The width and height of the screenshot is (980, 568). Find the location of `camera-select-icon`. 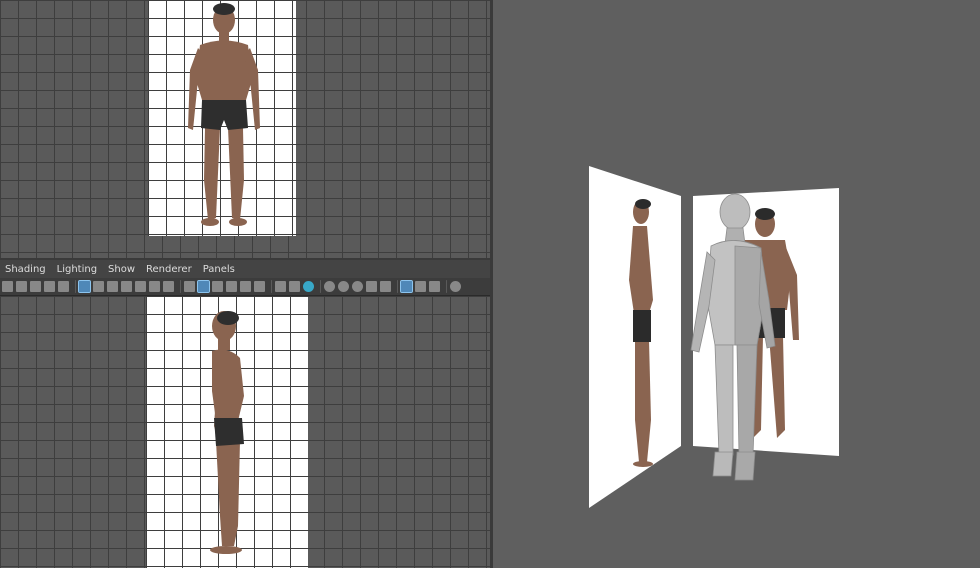

camera-select-icon is located at coordinates (7, 286).